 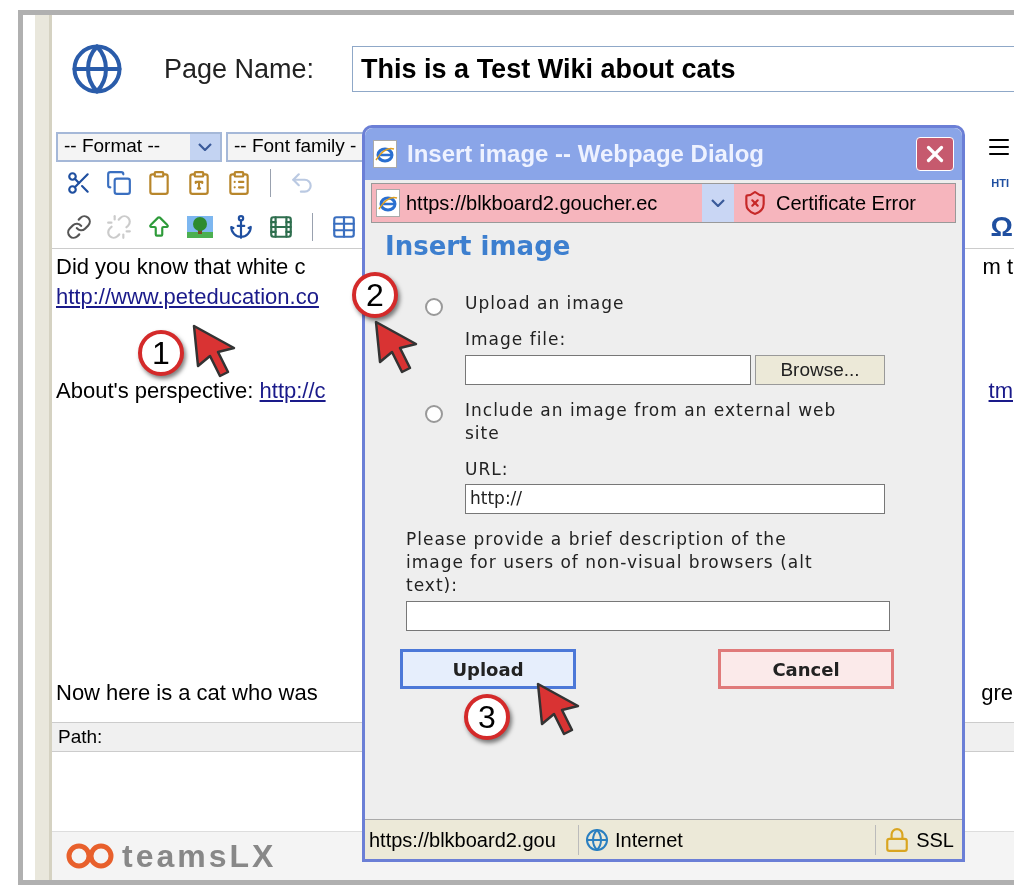 I want to click on certificate-error-link: Certificate Error, so click(x=846, y=203).